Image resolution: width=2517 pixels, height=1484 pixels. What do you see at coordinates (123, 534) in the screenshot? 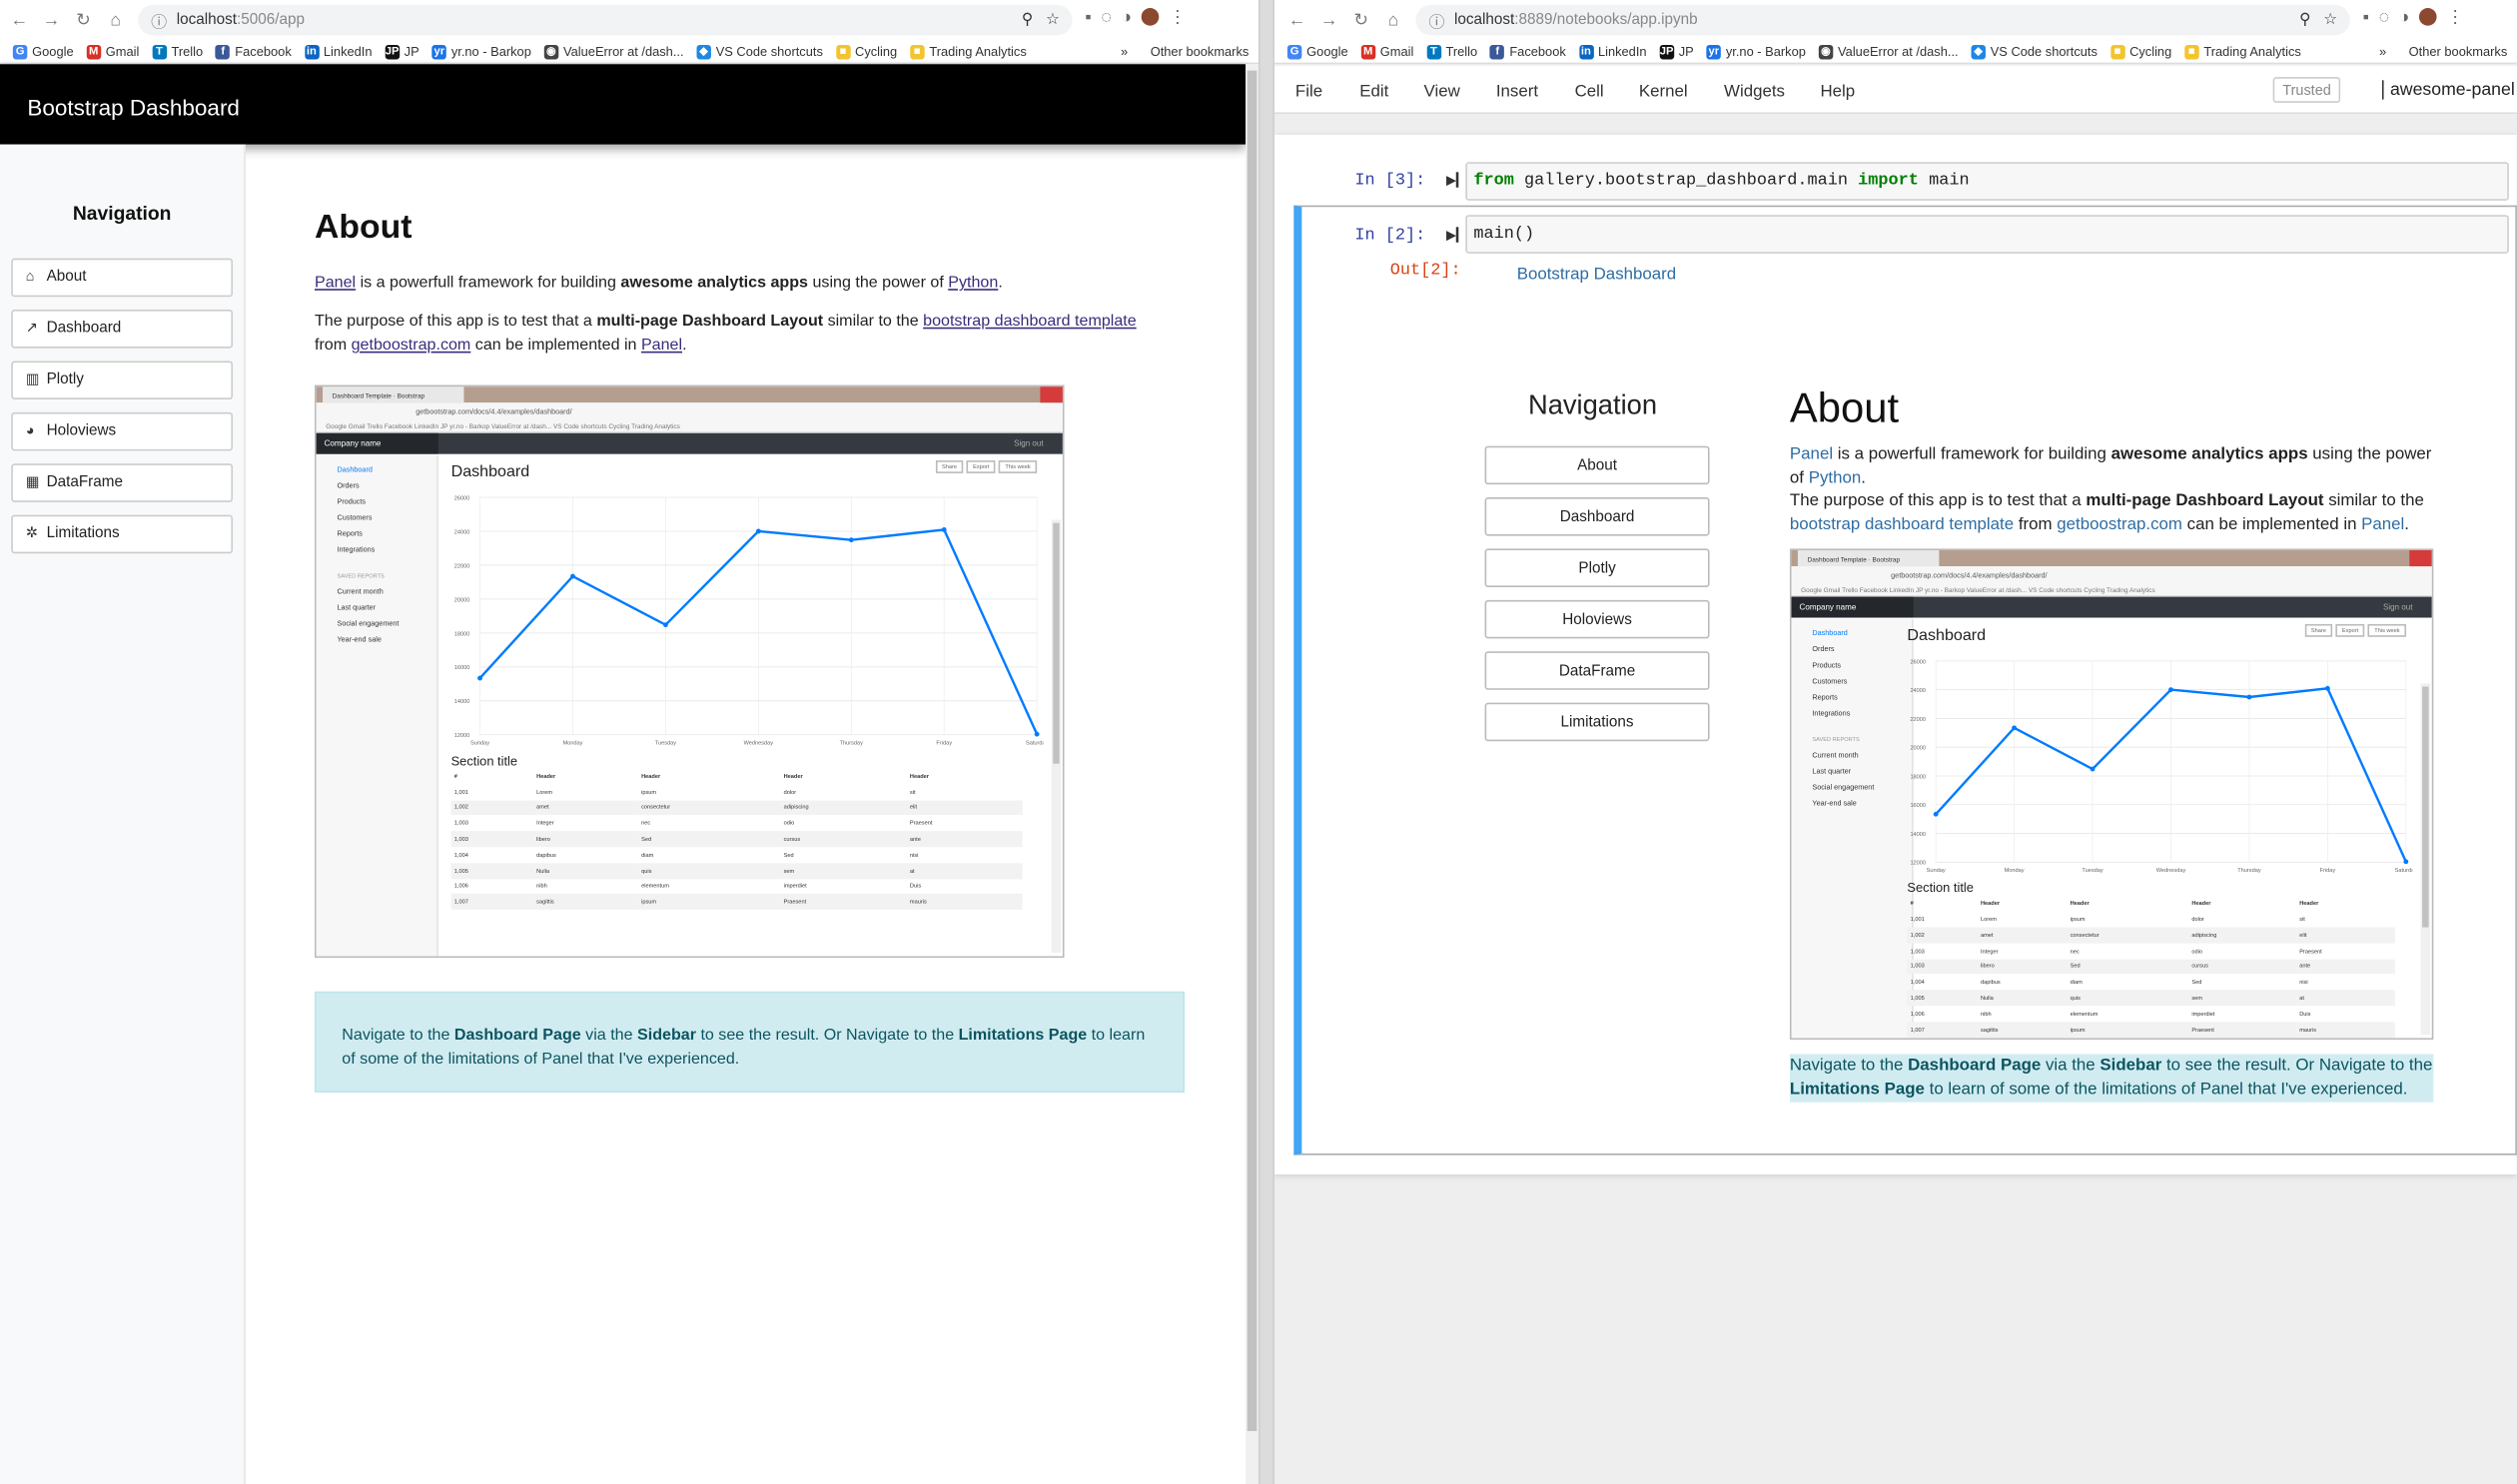
I see `nav-button-limitations: ✲ Limitations` at bounding box center [123, 534].